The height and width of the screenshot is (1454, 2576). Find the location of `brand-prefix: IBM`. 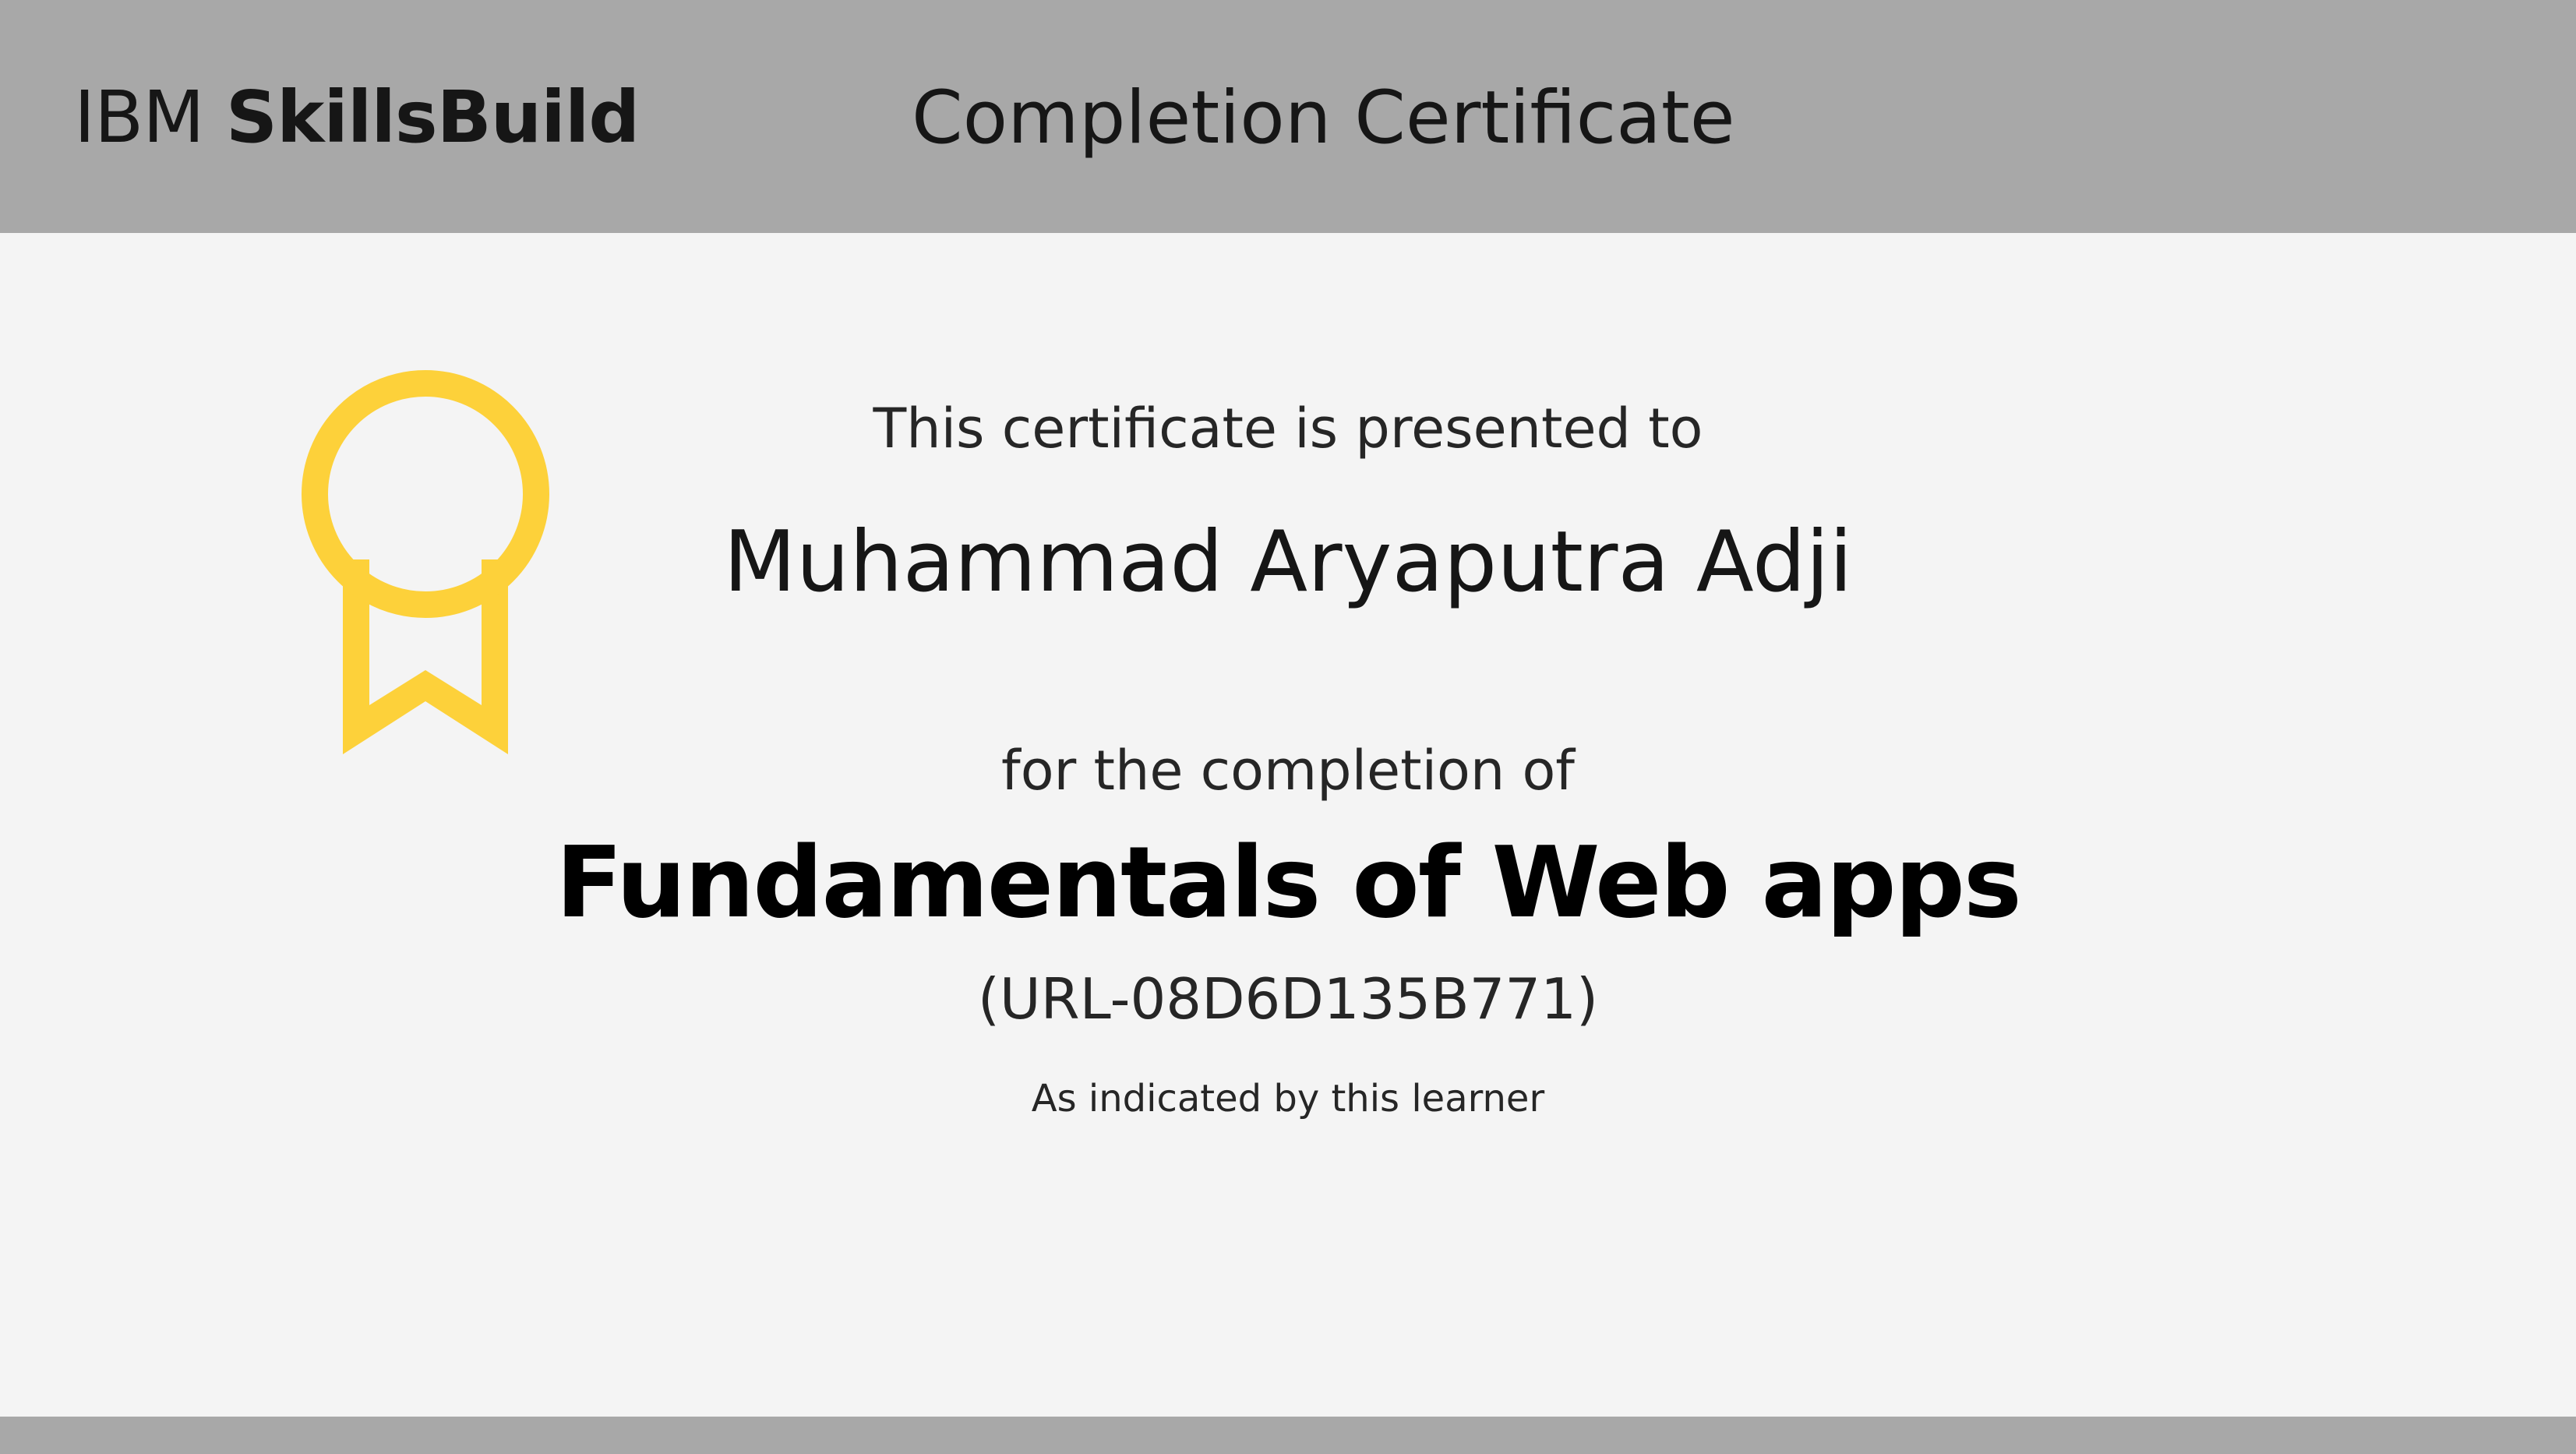

brand-prefix: IBM is located at coordinates (139, 117).